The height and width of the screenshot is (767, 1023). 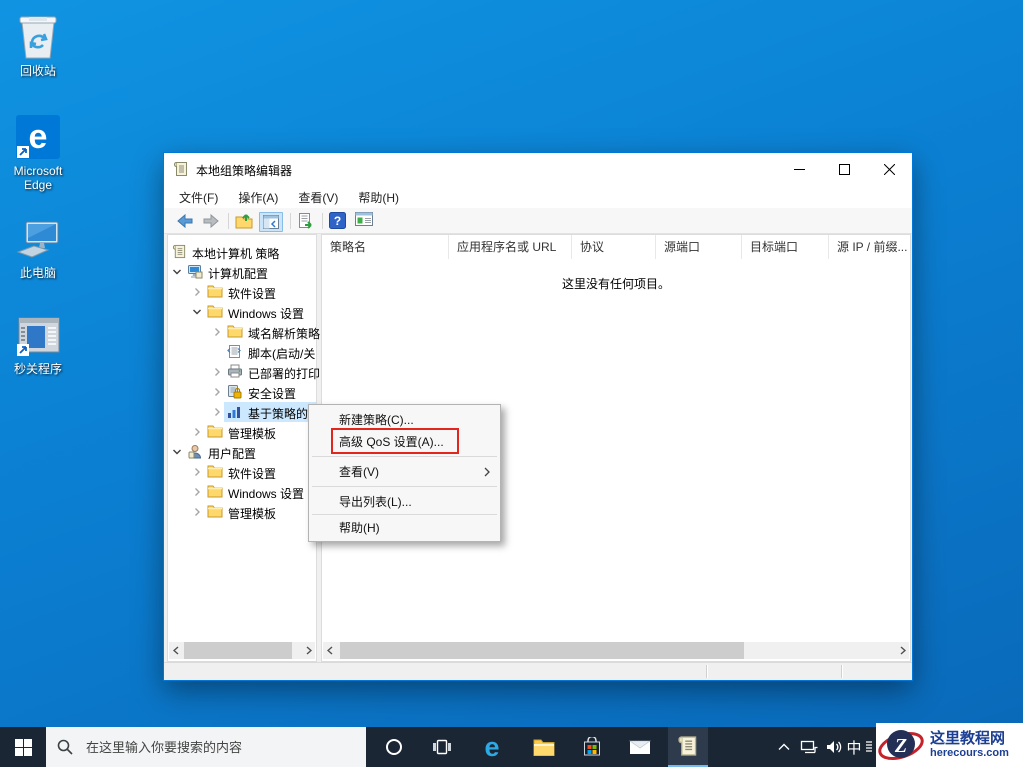 What do you see at coordinates (242, 312) in the screenshot?
I see `tree-item-windows-settings: Windows 设置` at bounding box center [242, 312].